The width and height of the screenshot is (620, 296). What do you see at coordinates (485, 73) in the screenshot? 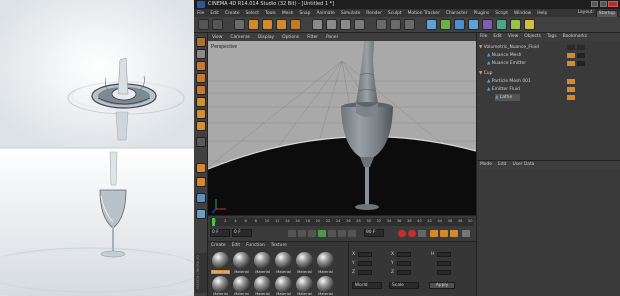
I see `object-row: ▼ Cup` at bounding box center [485, 73].